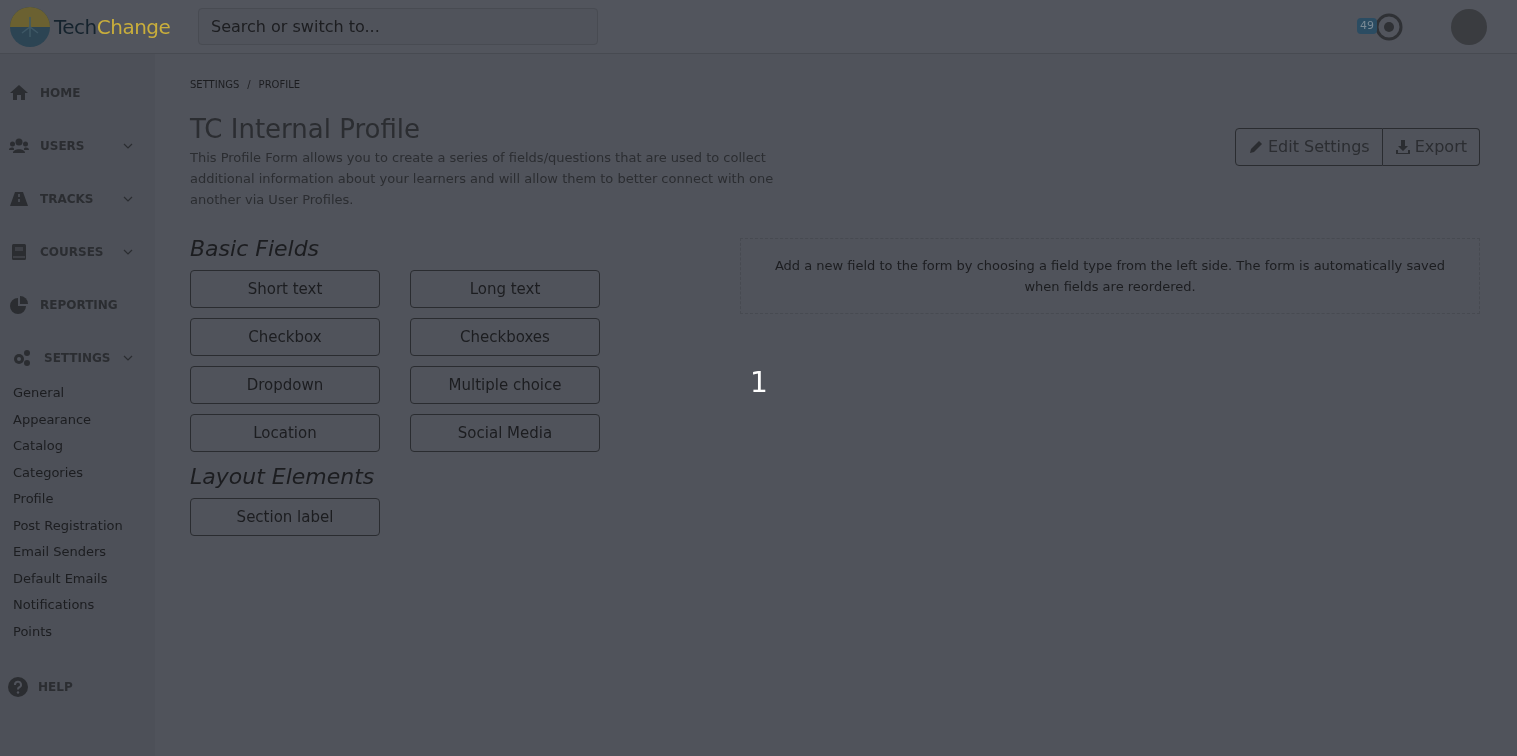 The image size is (1517, 756). What do you see at coordinates (84, 631) in the screenshot?
I see `submenu-link: Points` at bounding box center [84, 631].